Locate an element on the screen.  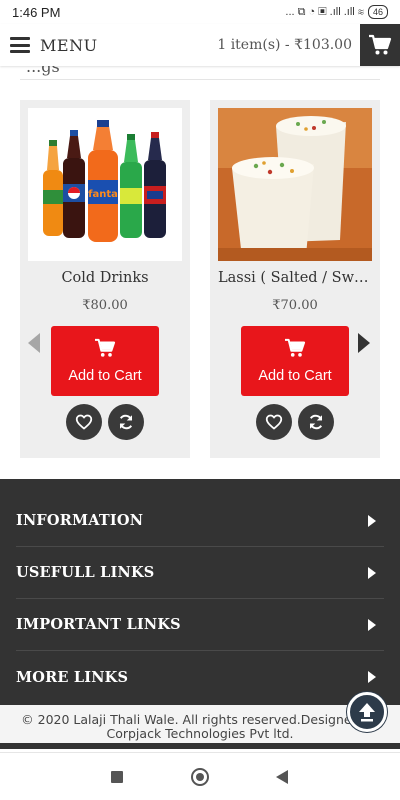
product-price: ₹80.00 is located at coordinates (105, 305).